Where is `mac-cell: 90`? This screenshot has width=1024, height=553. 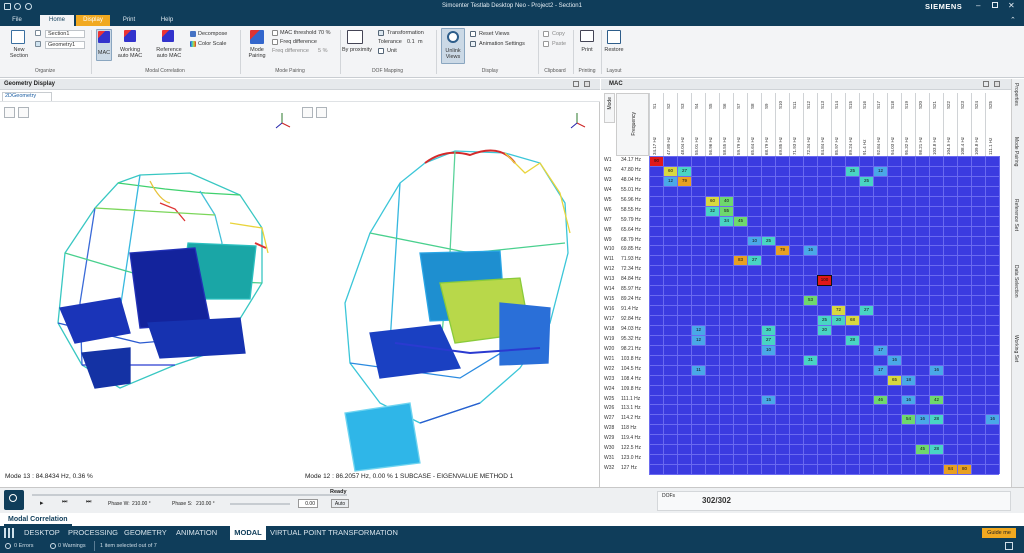 mac-cell: 90 is located at coordinates (656, 161).